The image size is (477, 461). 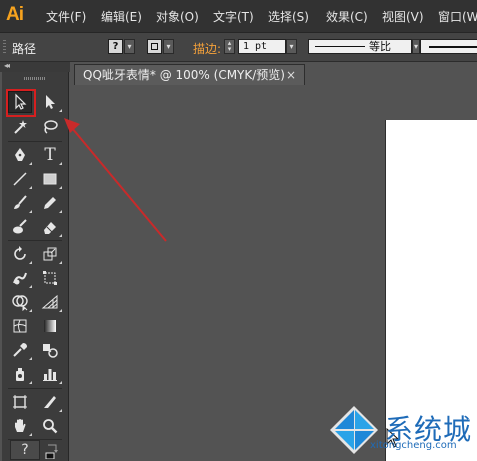 What do you see at coordinates (115, 180) in the screenshot?
I see `annotation-arrow-icon` at bounding box center [115, 180].